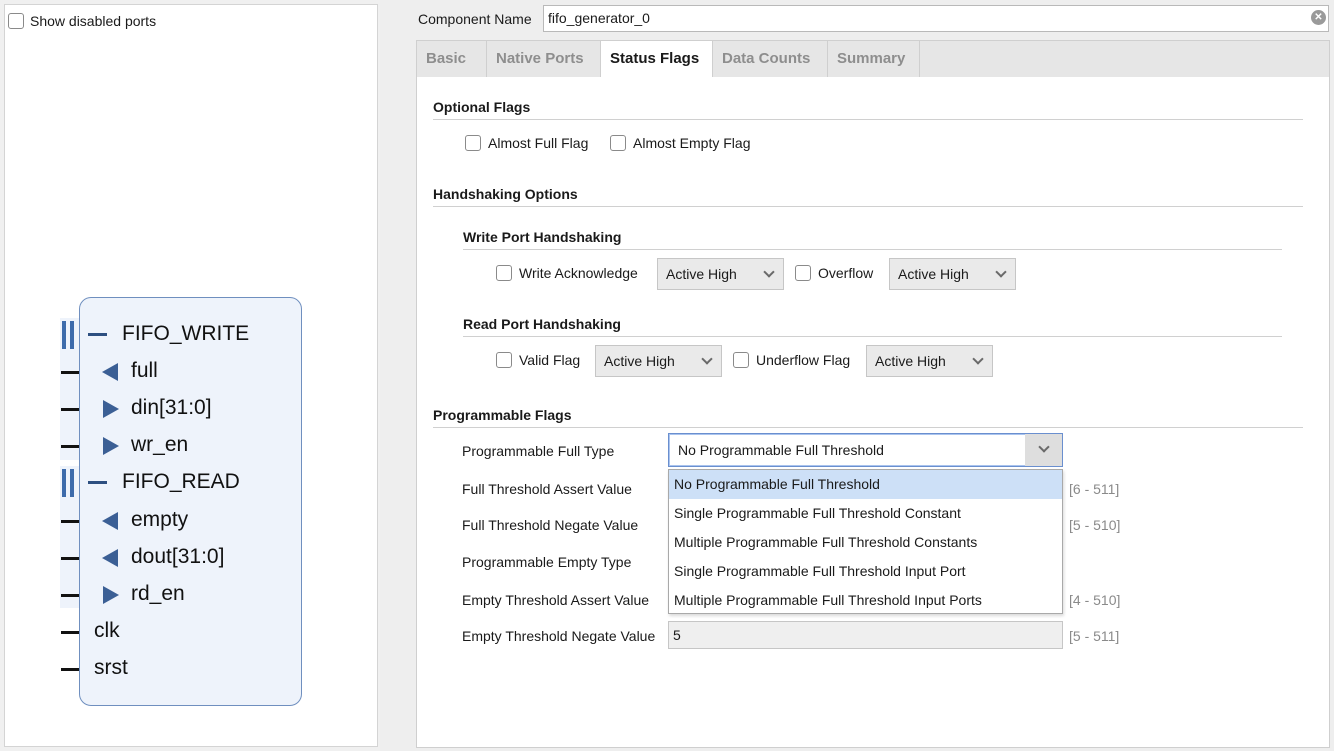 The height and width of the screenshot is (751, 1334). What do you see at coordinates (1095, 525) in the screenshot?
I see `full-threshold-negate-range: [5 - 510]` at bounding box center [1095, 525].